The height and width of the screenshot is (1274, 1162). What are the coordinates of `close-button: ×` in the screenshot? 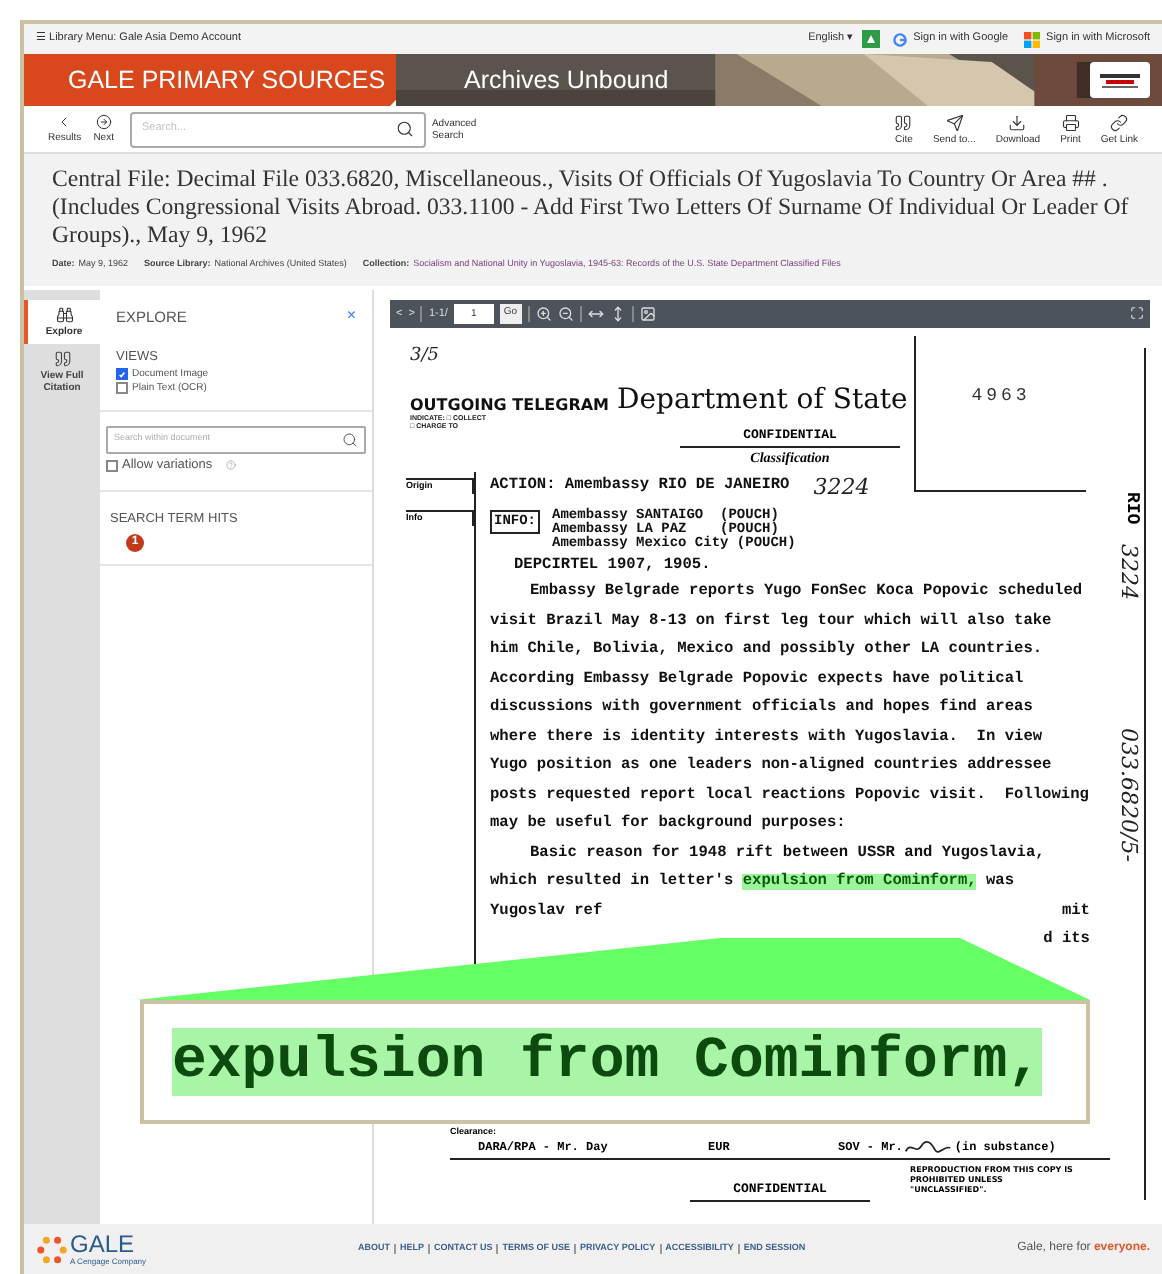 It's located at (351, 316).